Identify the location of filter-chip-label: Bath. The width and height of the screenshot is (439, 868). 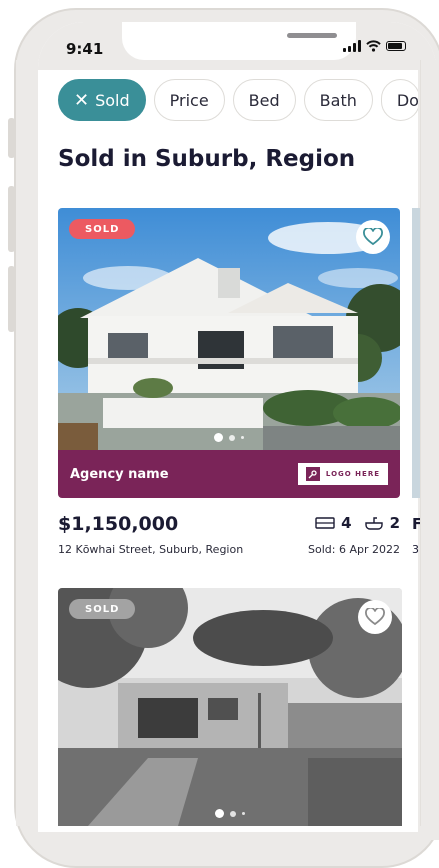
(338, 100).